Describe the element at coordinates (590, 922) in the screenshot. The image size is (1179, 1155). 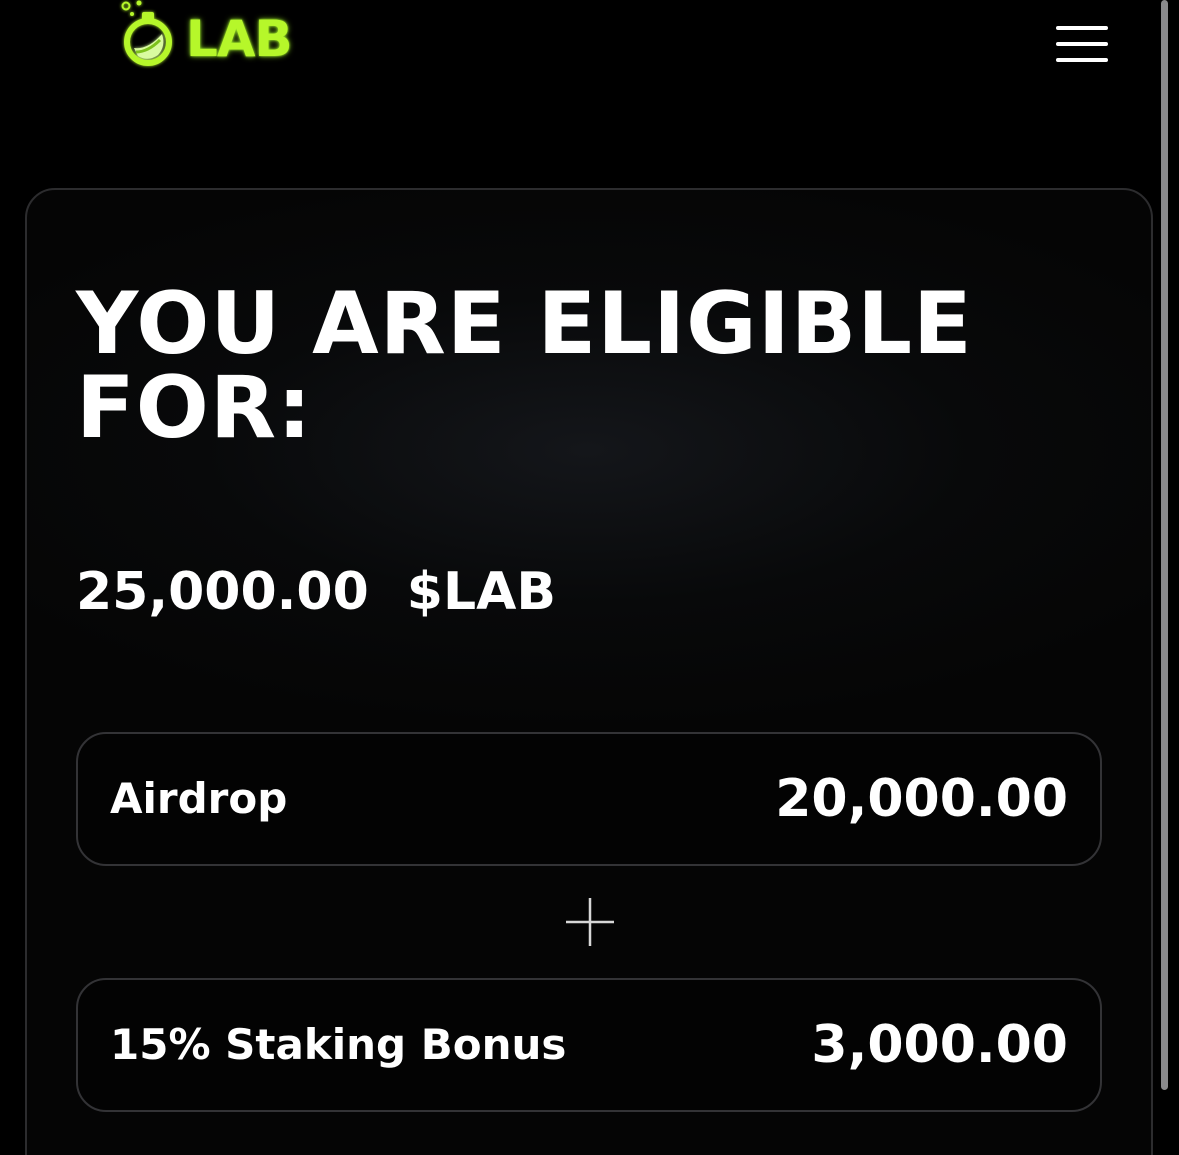
I see `plus-icon` at that location.